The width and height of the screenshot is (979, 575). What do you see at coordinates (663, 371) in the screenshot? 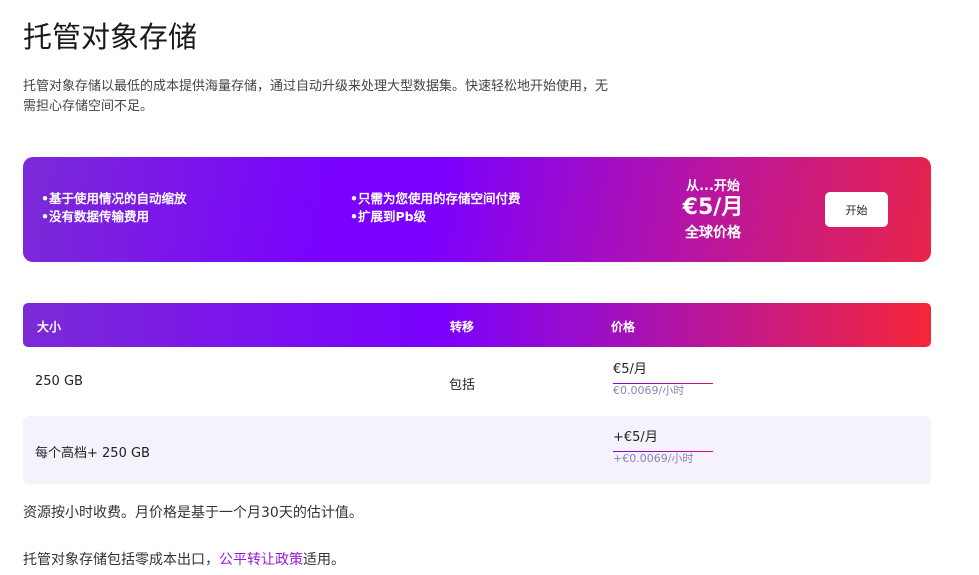
I see `cell-price: €5/月` at bounding box center [663, 371].